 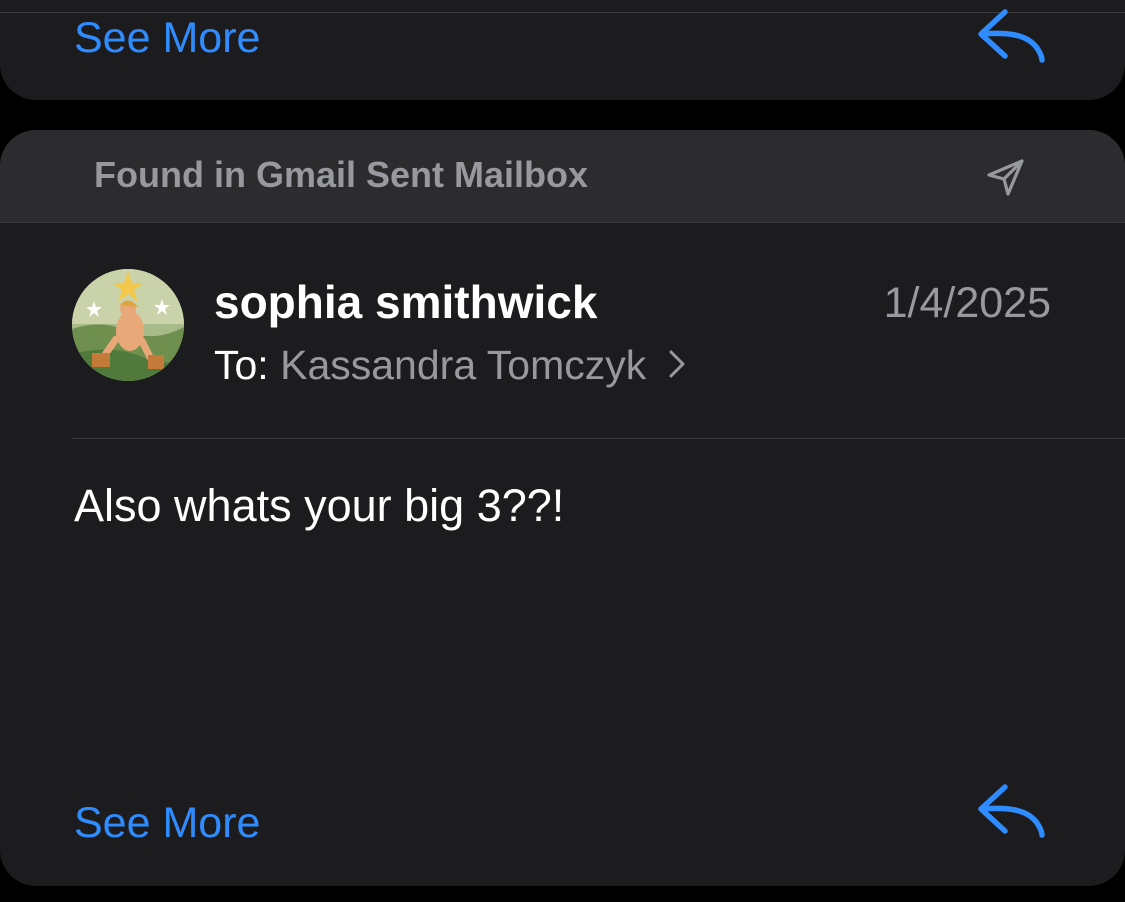 I want to click on previous-message-card: See More, so click(x=562, y=50).